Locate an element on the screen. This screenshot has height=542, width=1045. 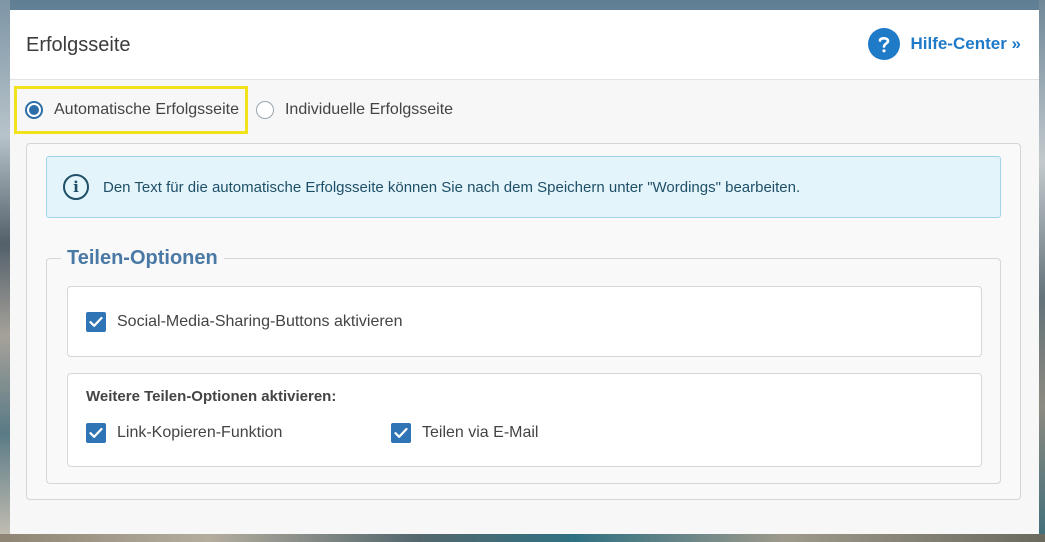
share-options-legend: Teilen-Optionen is located at coordinates (142, 258).